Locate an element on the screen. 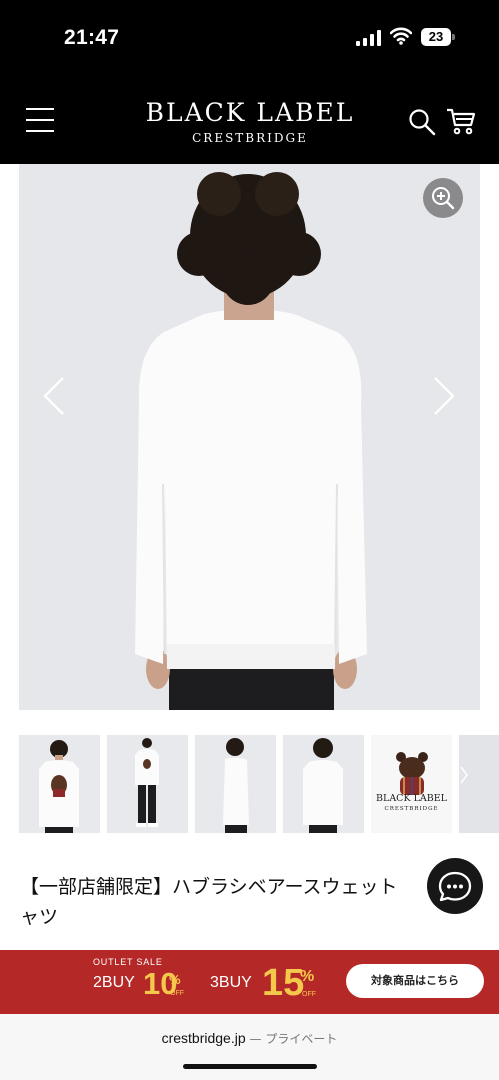 This screenshot has width=499, height=1080. sale-items-button: 対象商品はこちら is located at coordinates (415, 981).